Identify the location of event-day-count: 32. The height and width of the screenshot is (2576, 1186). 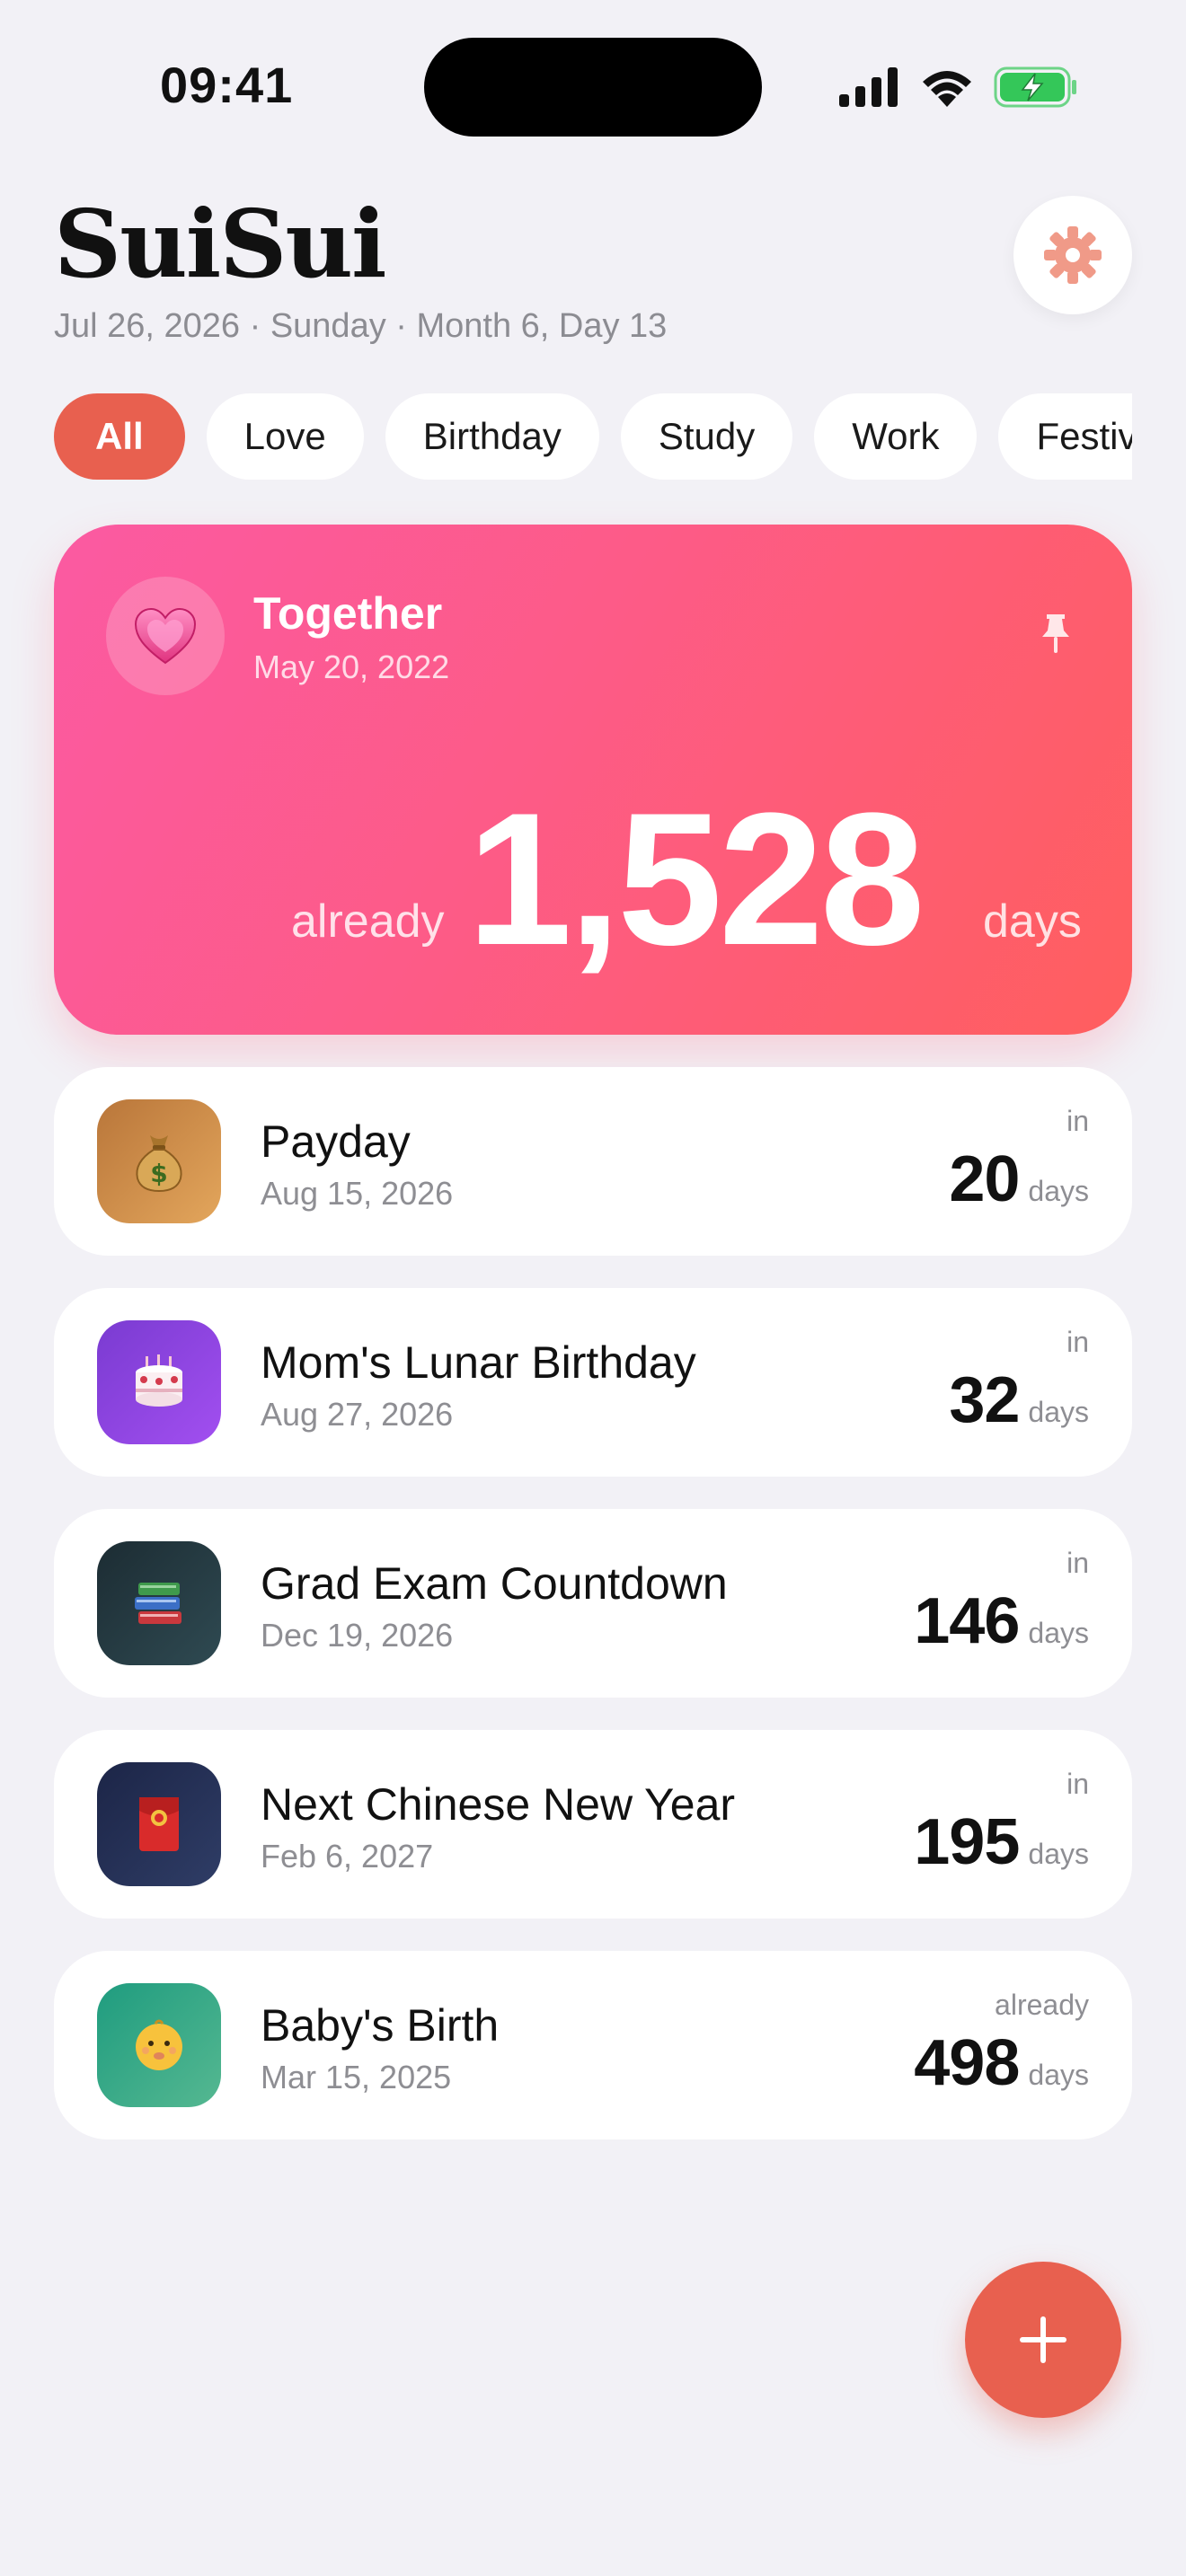
(984, 1400).